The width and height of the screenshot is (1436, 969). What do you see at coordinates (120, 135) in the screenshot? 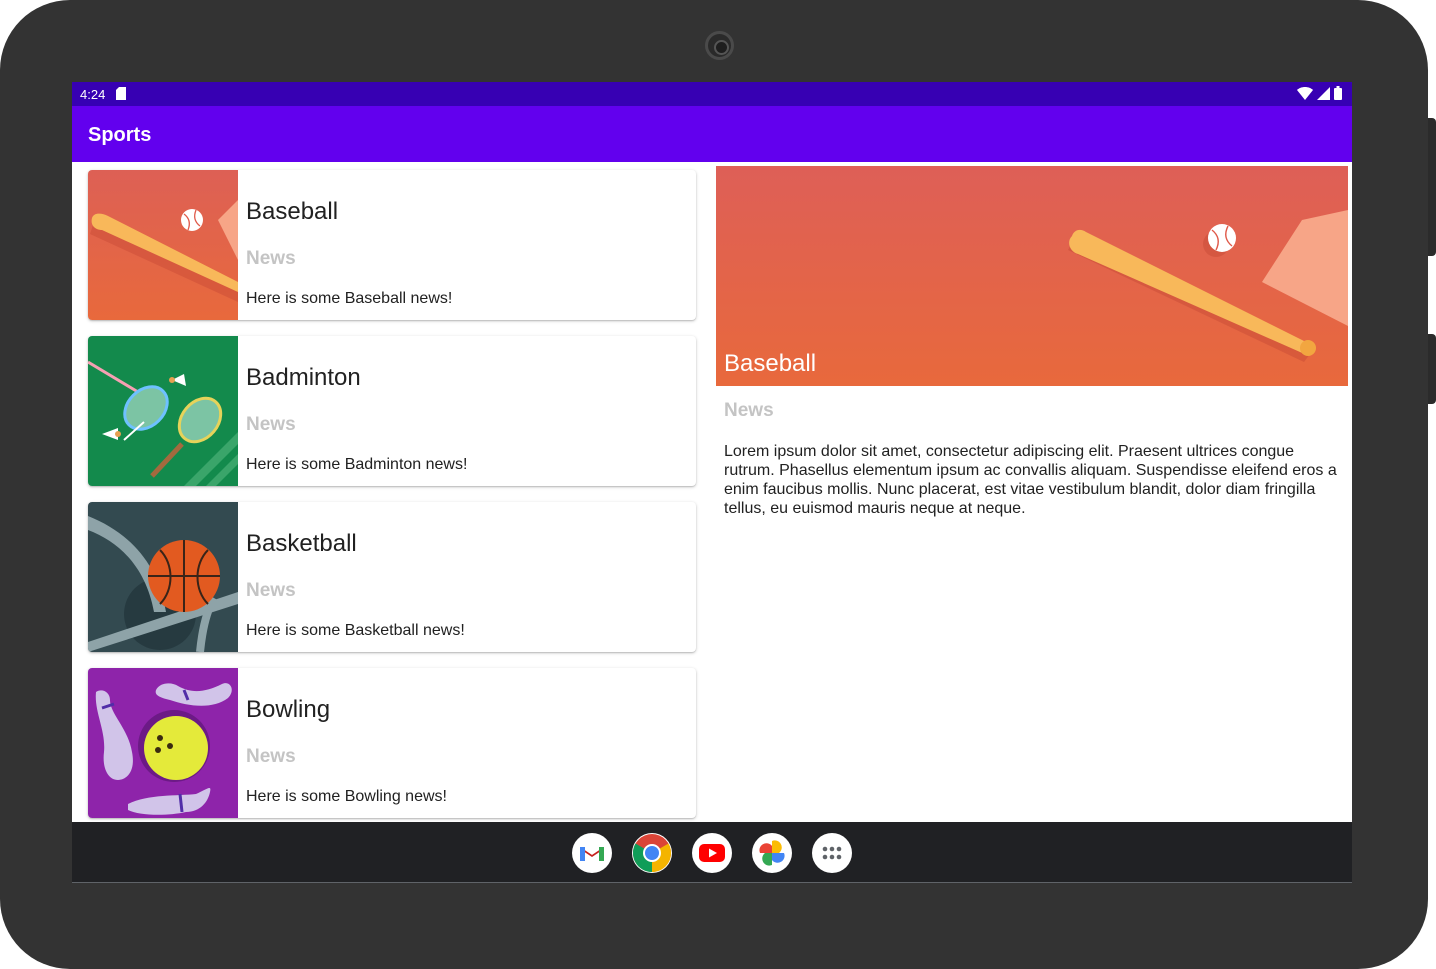
I see `app-title: Sports` at bounding box center [120, 135].